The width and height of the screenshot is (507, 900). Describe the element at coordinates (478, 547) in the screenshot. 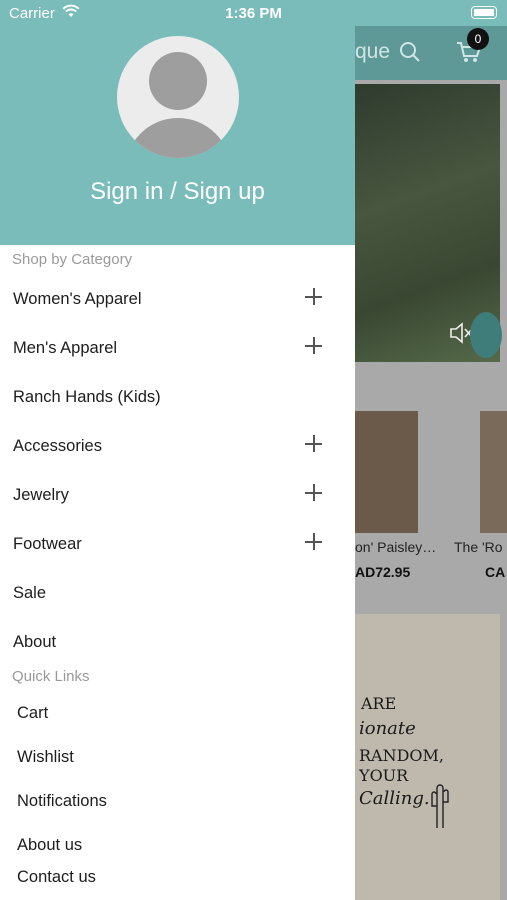

I see `product-name: The 'Ro` at that location.